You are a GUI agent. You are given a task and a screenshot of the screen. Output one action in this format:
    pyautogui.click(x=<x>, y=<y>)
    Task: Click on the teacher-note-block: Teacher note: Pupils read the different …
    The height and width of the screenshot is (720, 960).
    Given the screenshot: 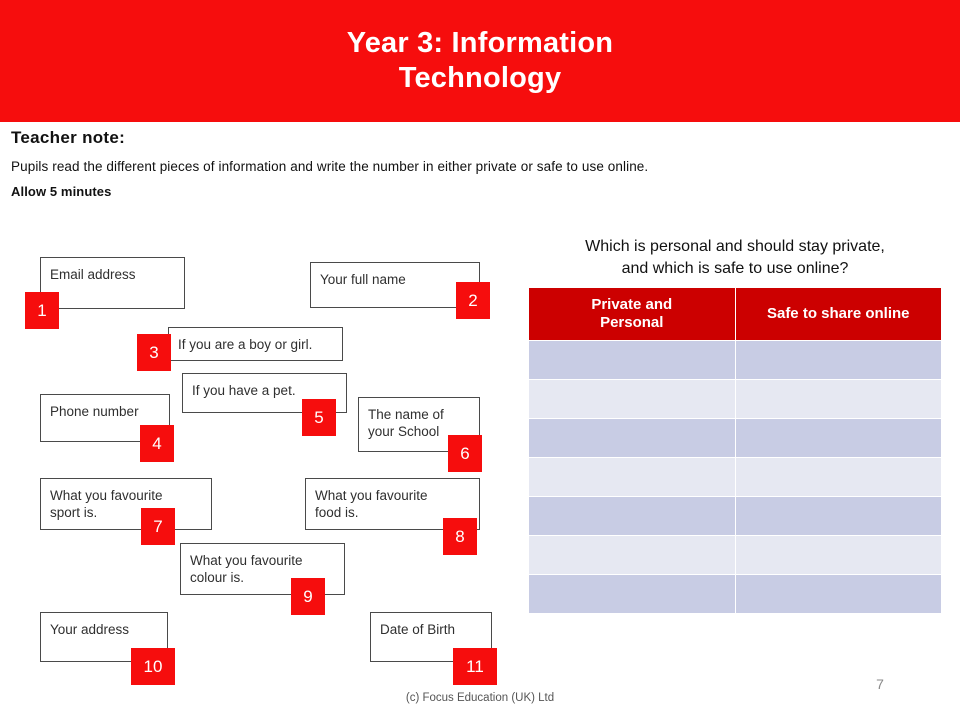 What is the action you would take?
    pyautogui.click(x=476, y=163)
    